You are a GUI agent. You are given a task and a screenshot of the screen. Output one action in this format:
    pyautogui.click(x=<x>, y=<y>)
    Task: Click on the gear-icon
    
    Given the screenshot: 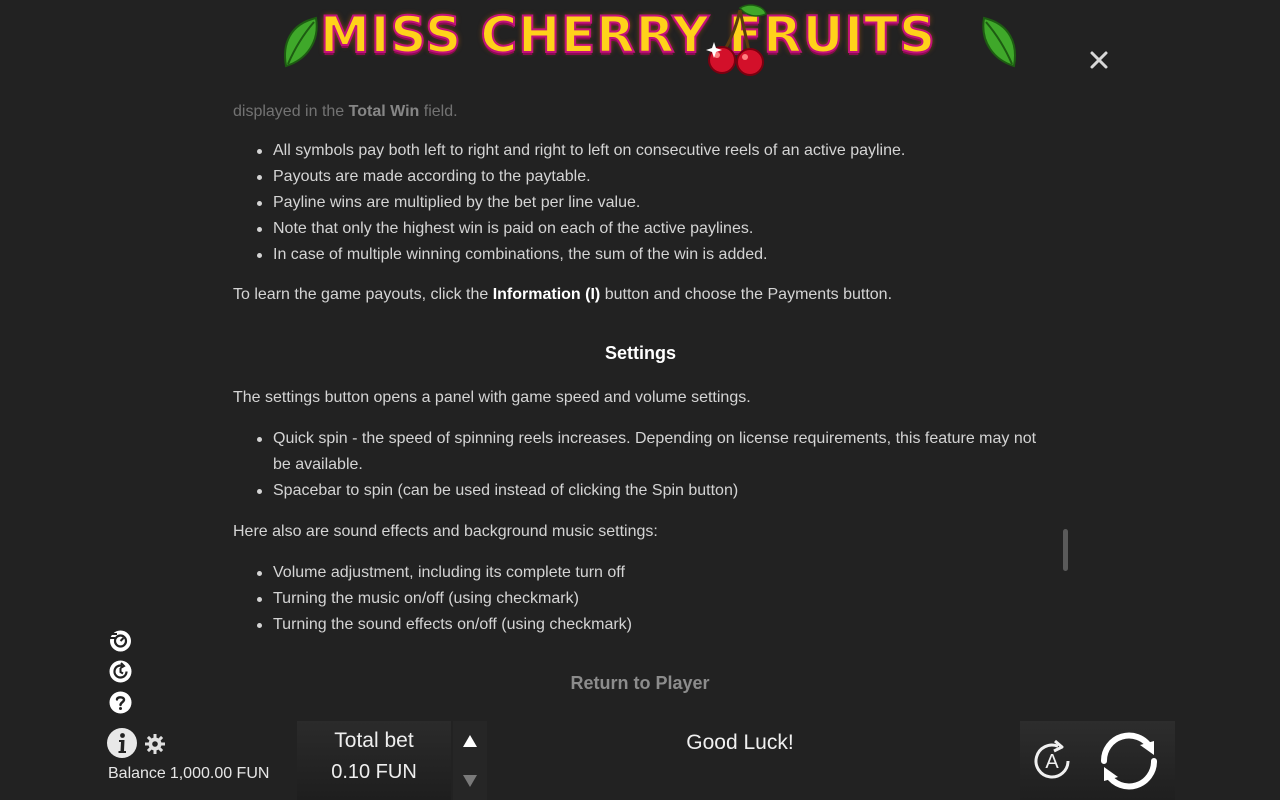 What is the action you would take?
    pyautogui.click(x=155, y=744)
    